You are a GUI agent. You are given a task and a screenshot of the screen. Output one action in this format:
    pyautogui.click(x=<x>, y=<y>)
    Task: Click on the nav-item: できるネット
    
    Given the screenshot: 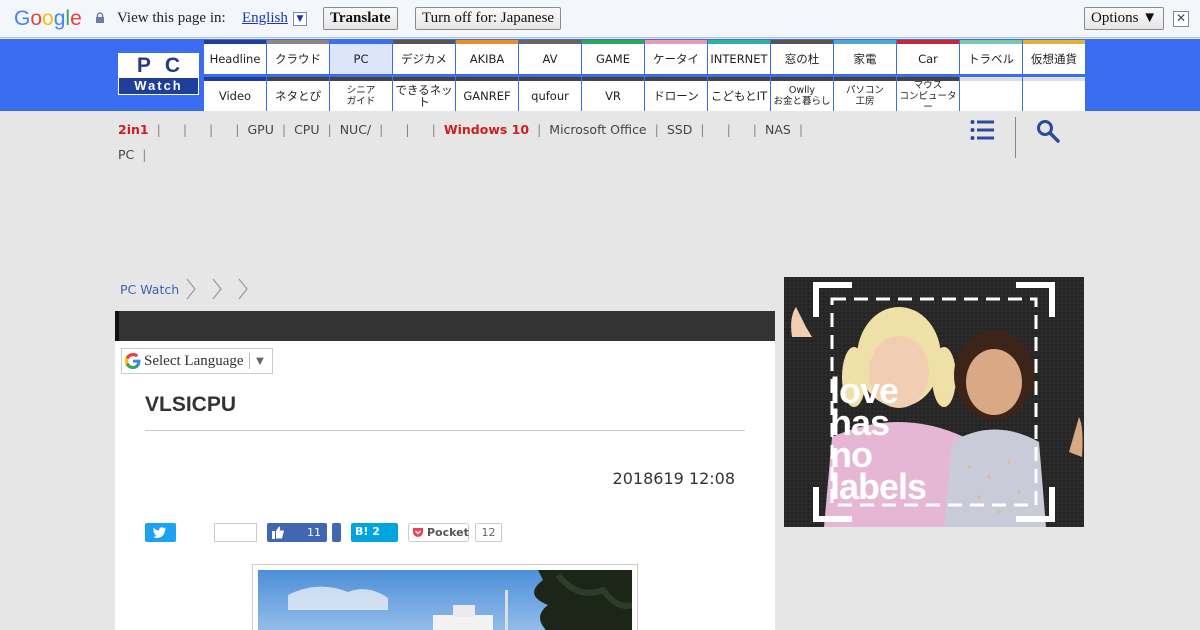 What is the action you would take?
    pyautogui.click(x=424, y=94)
    